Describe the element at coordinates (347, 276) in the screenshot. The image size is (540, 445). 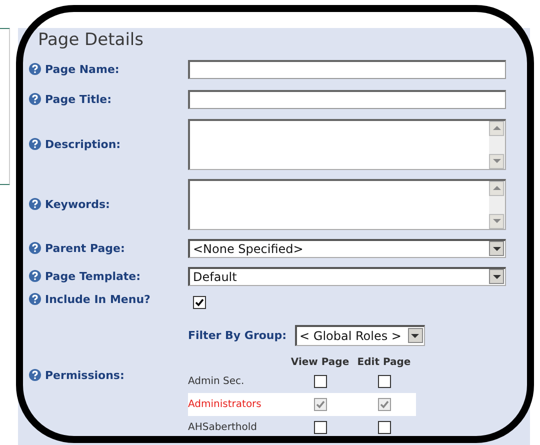
I see `dropdown: Default` at that location.